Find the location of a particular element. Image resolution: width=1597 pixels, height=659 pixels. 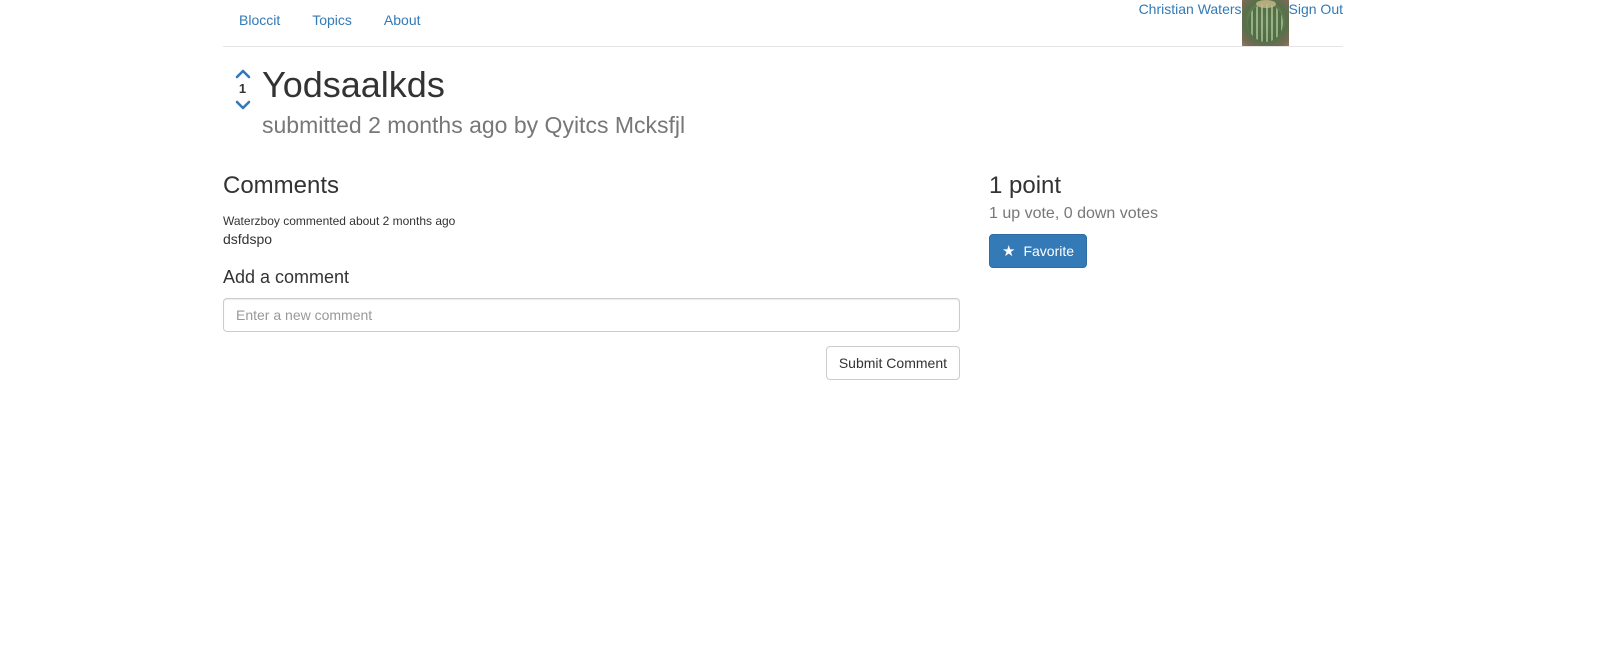

comment-body: dsfdspo is located at coordinates (248, 239).